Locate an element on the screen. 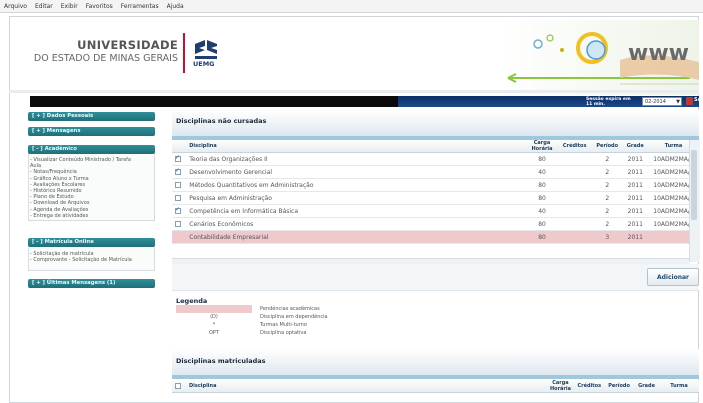 The image size is (703, 403). header-divider is located at coordinates (354, 91).